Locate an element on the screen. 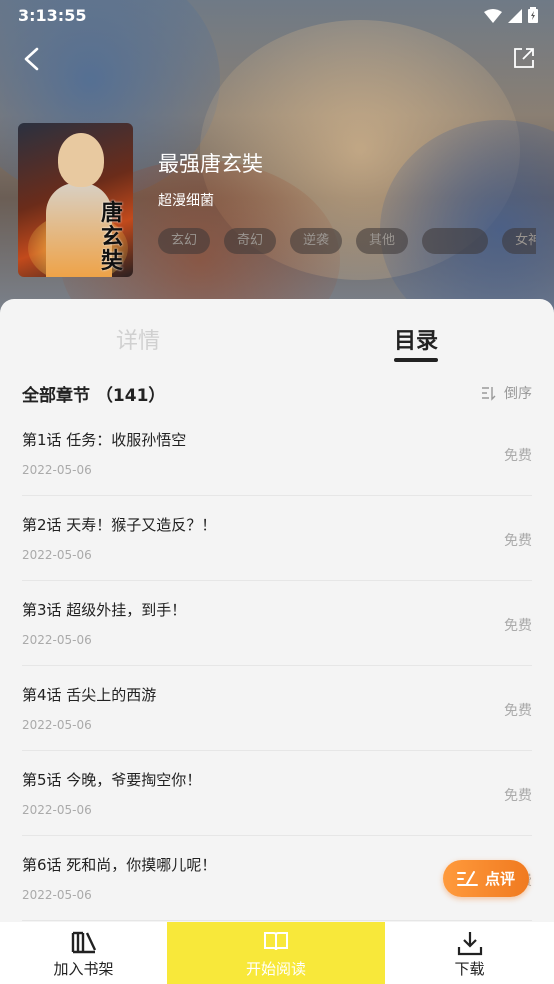  start-reading-label: 开始阅读 is located at coordinates (275, 969).